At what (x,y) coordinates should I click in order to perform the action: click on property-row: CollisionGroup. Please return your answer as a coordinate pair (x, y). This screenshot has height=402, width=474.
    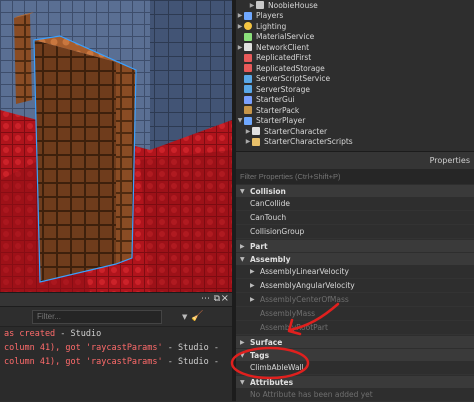
    Looking at the image, I should click on (355, 232).